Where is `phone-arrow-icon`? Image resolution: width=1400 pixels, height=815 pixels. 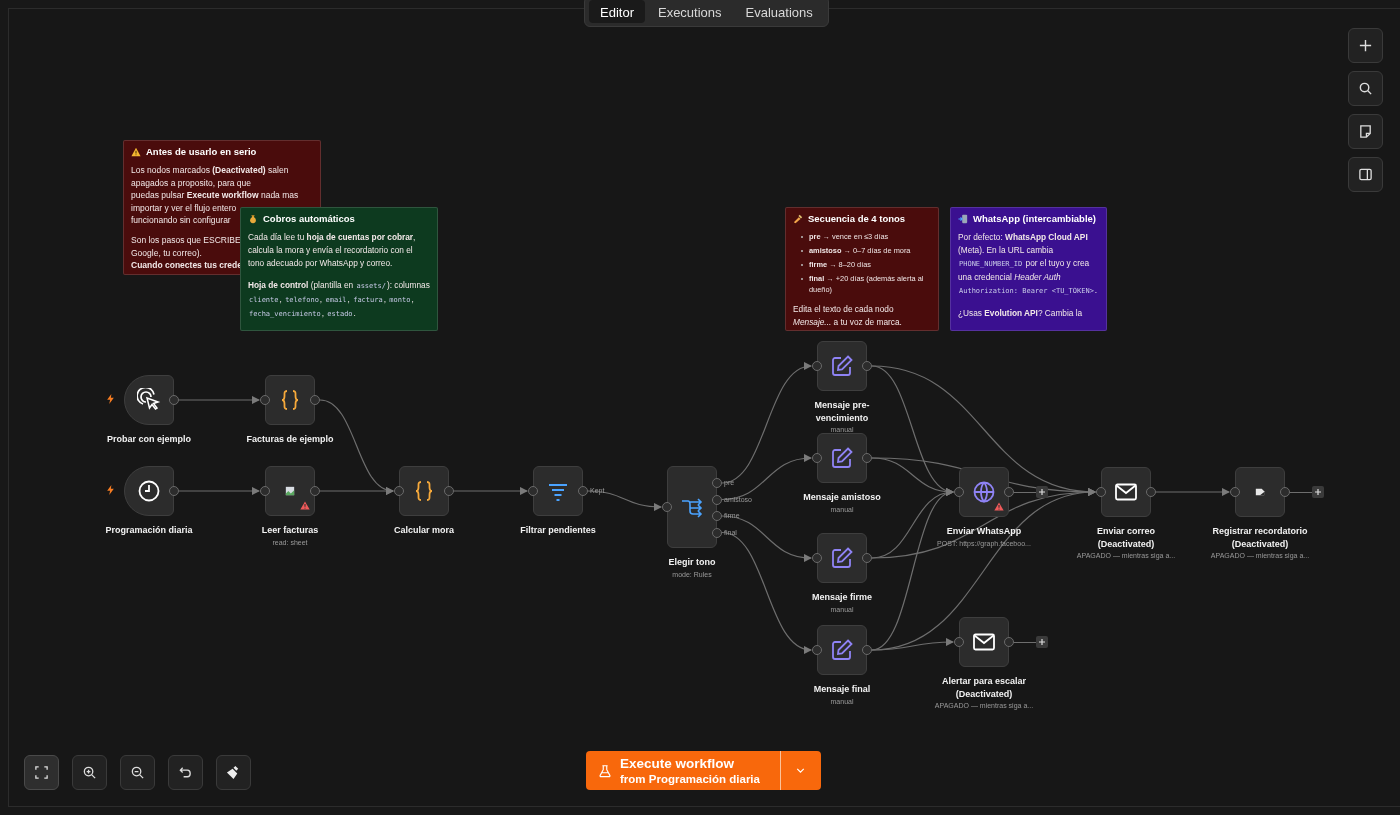
phone-arrow-icon is located at coordinates (963, 218).